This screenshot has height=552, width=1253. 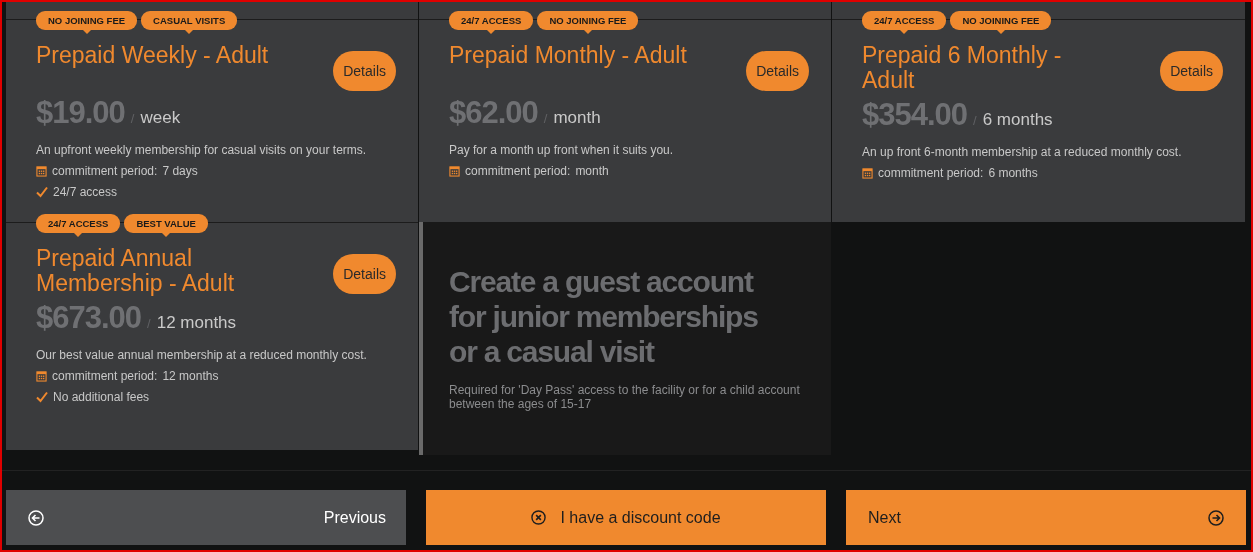 I want to click on guest-title: Create a guest account for junior memberships or a casual visit, so click(x=604, y=316).